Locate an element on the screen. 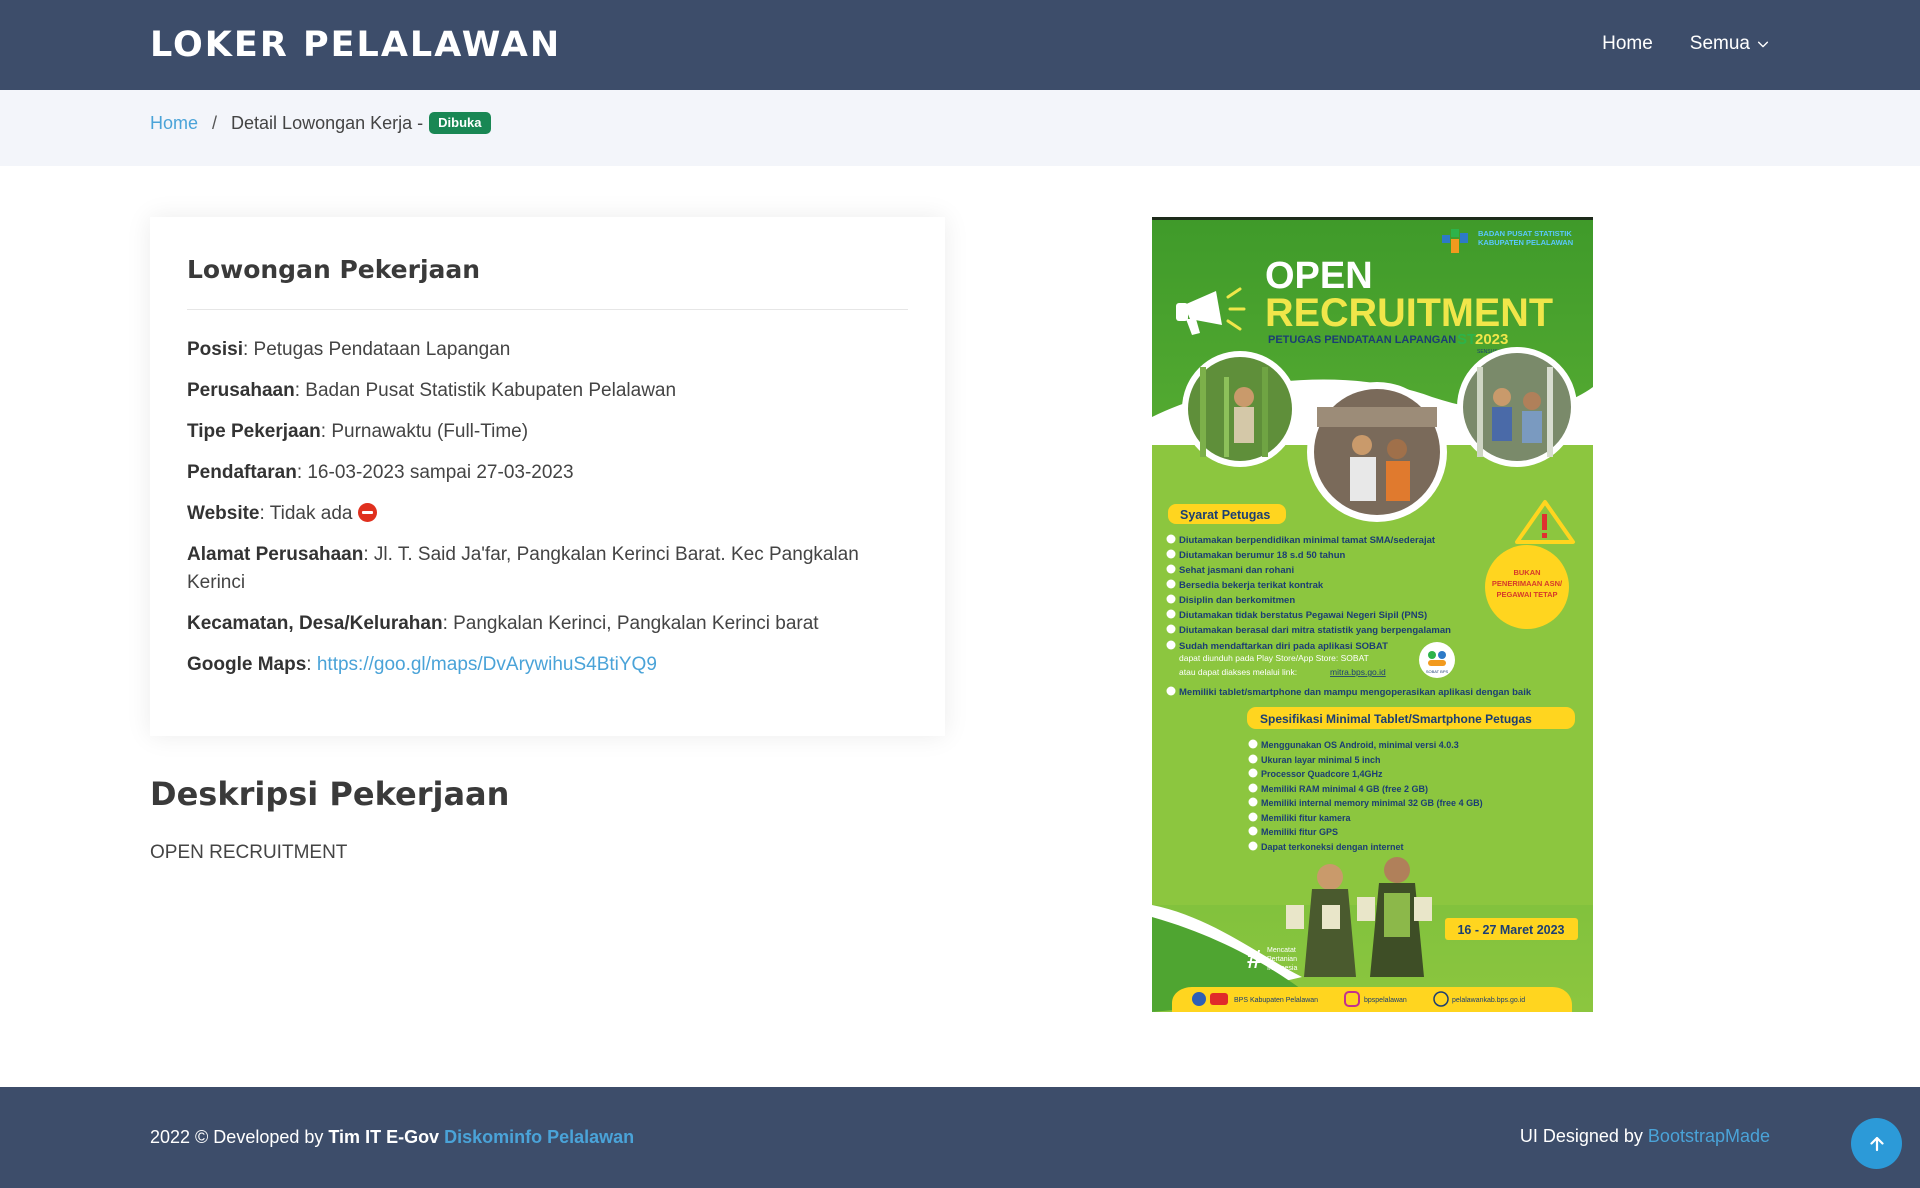 This screenshot has height=1188, width=1920. field-label: Tipe Pekerjaan is located at coordinates (254, 431).